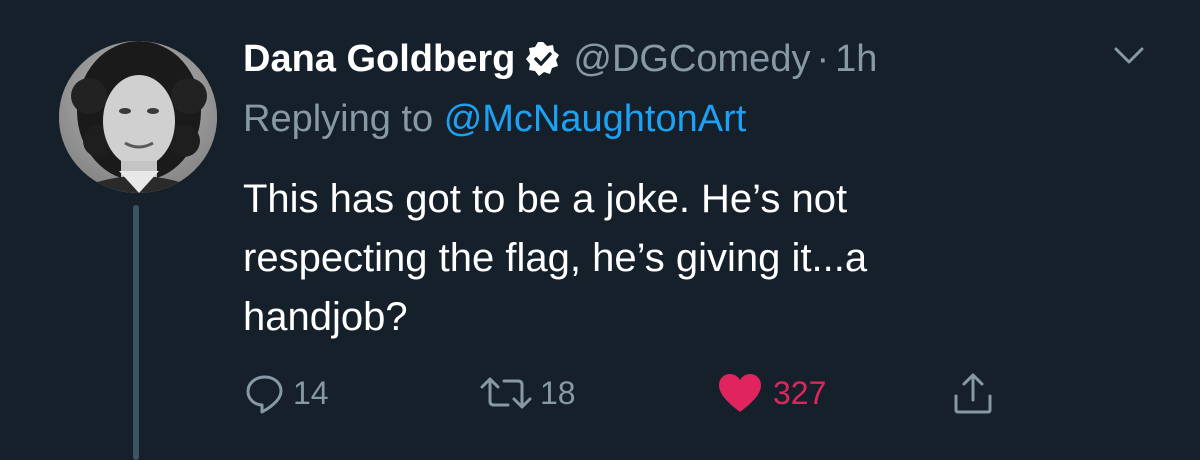  I want to click on share-icon, so click(973, 393).